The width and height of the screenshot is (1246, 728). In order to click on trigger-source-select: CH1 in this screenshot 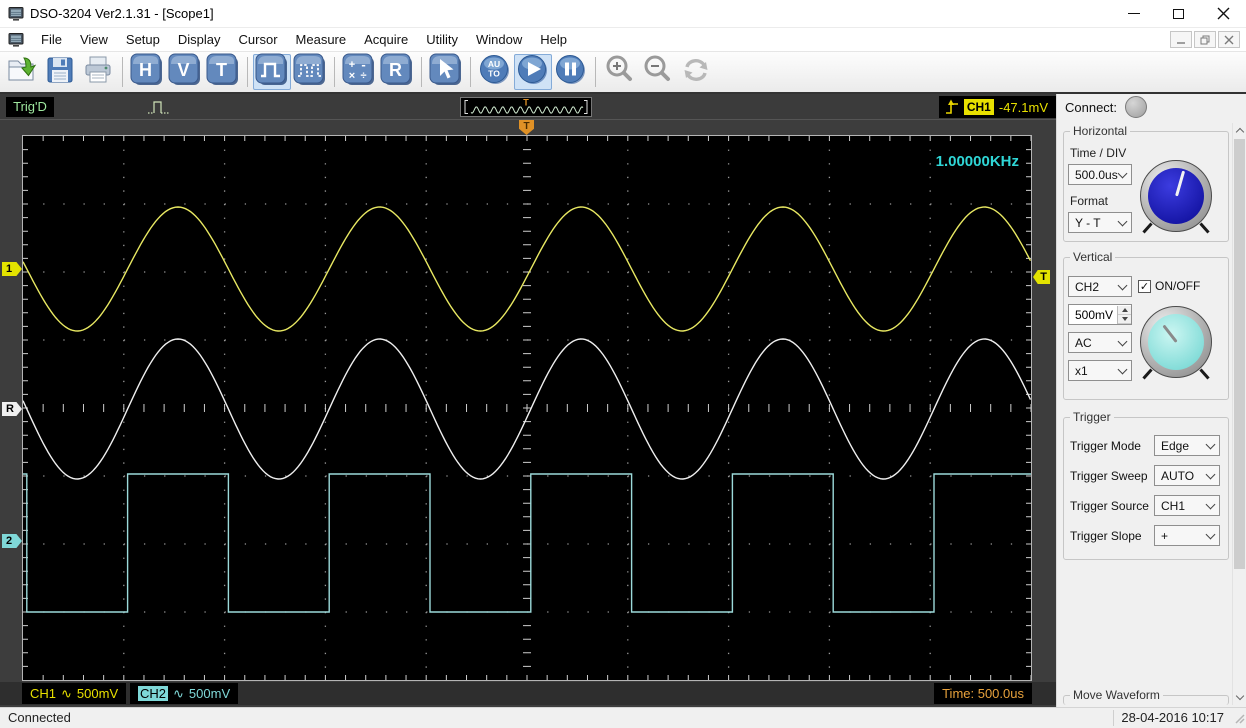, I will do `click(1187, 505)`.